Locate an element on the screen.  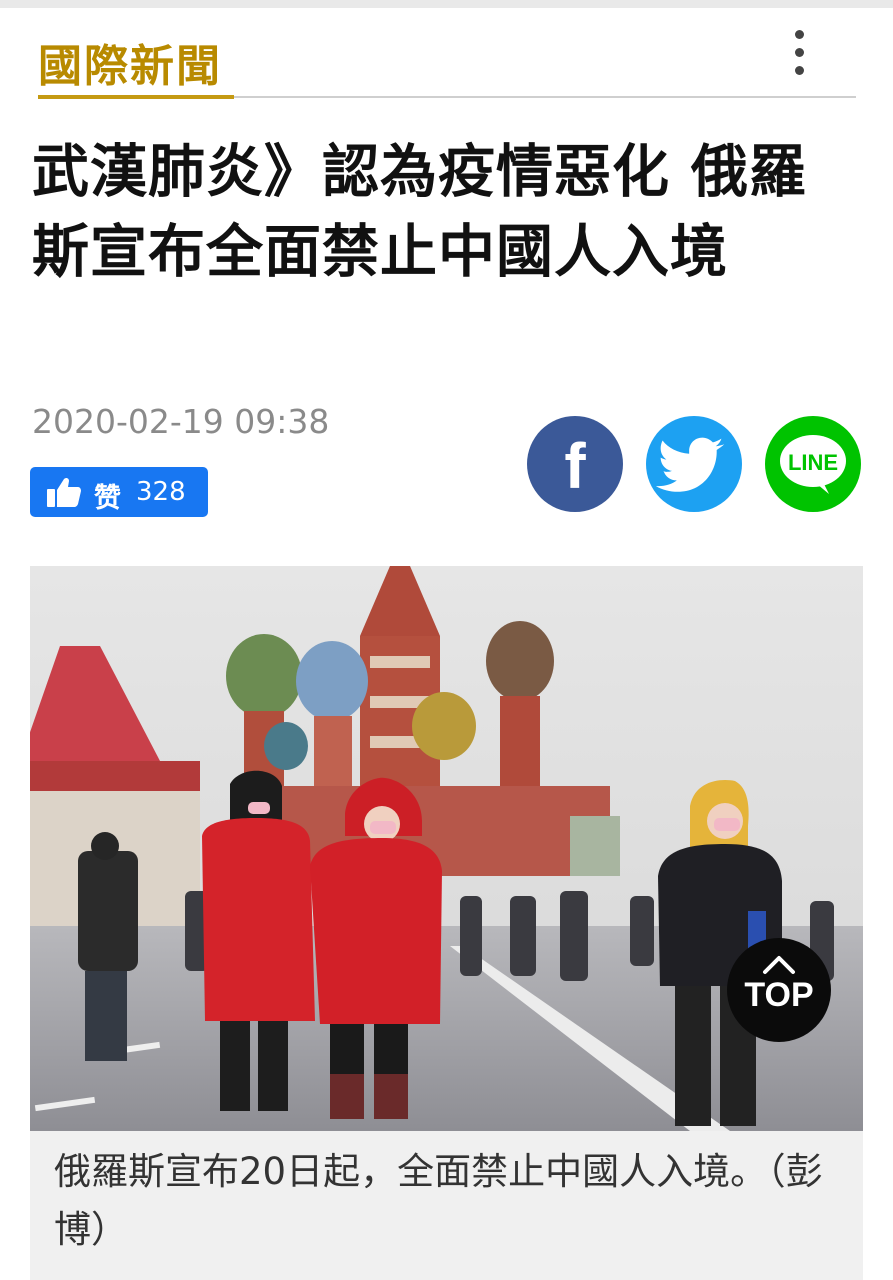
scroll-to-top-button: TOP is located at coordinates (779, 990).